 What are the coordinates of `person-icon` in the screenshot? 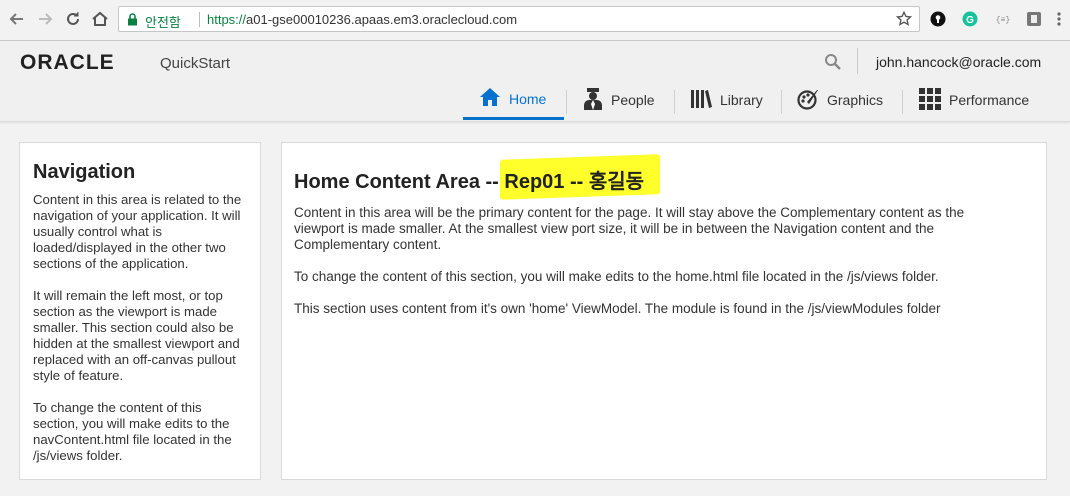 It's located at (593, 100).